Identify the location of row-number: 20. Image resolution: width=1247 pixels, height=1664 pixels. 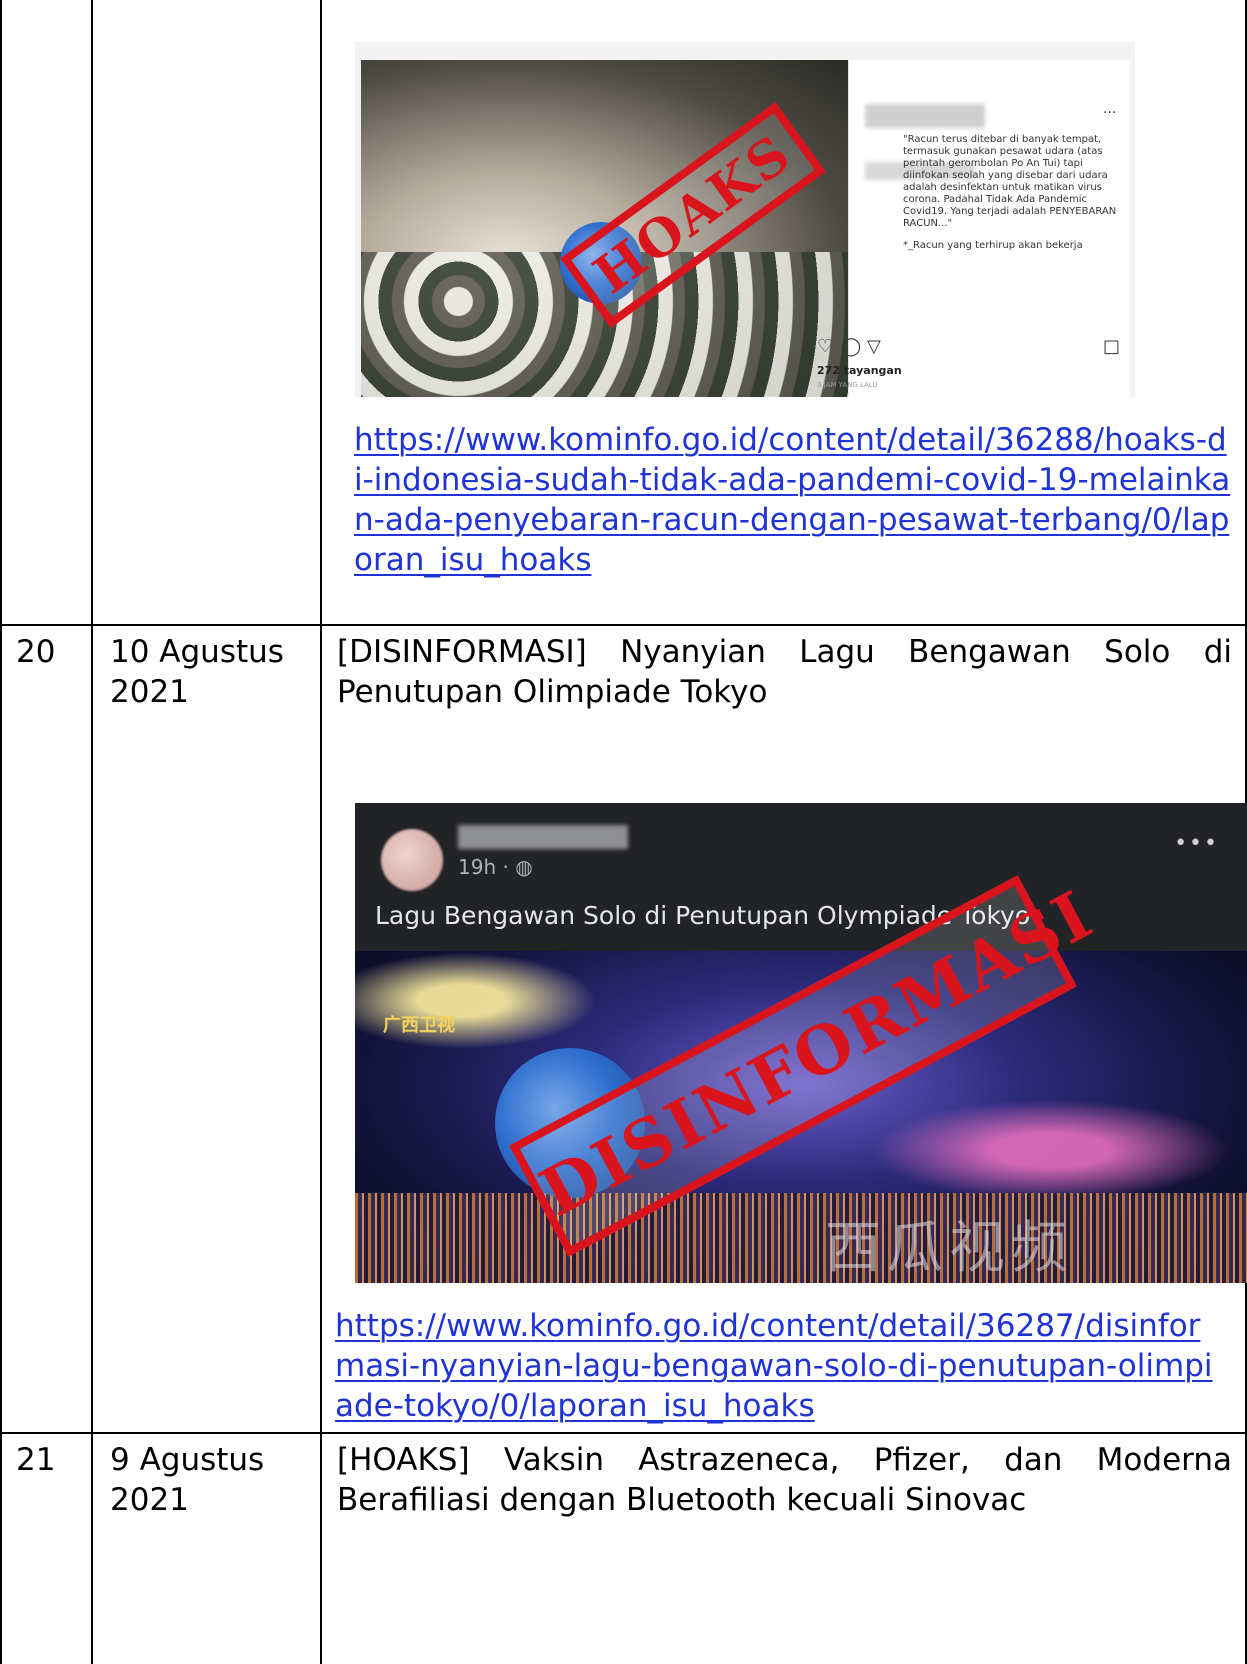
(36, 652).